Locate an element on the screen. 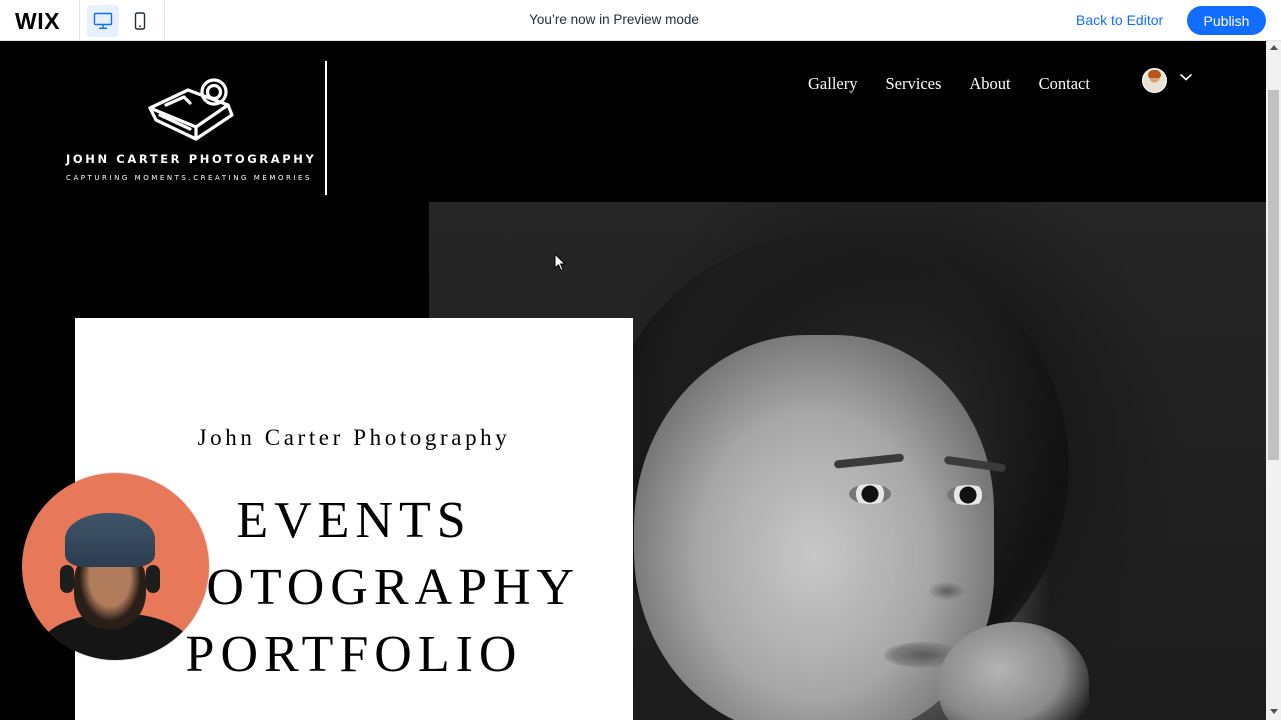 Image resolution: width=1281 pixels, height=720 pixels. webcam-overlay is located at coordinates (115, 566).